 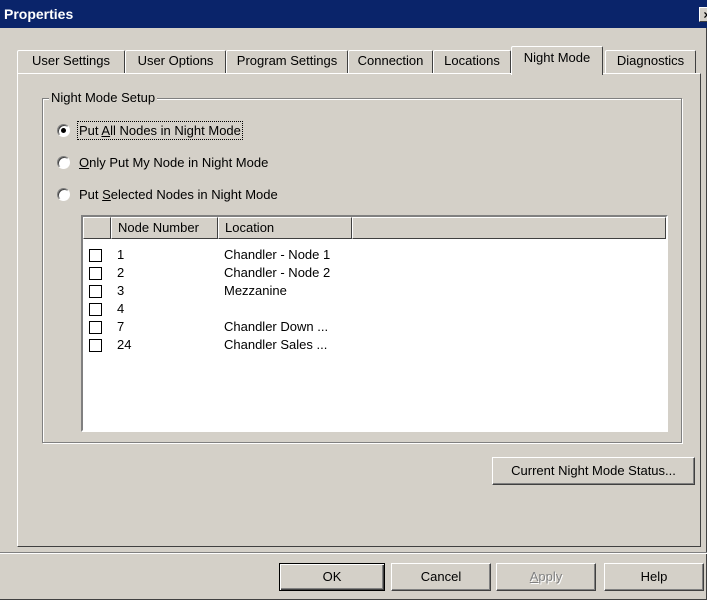 I want to click on label-part: elected Nodes in Night Mode, so click(x=194, y=194).